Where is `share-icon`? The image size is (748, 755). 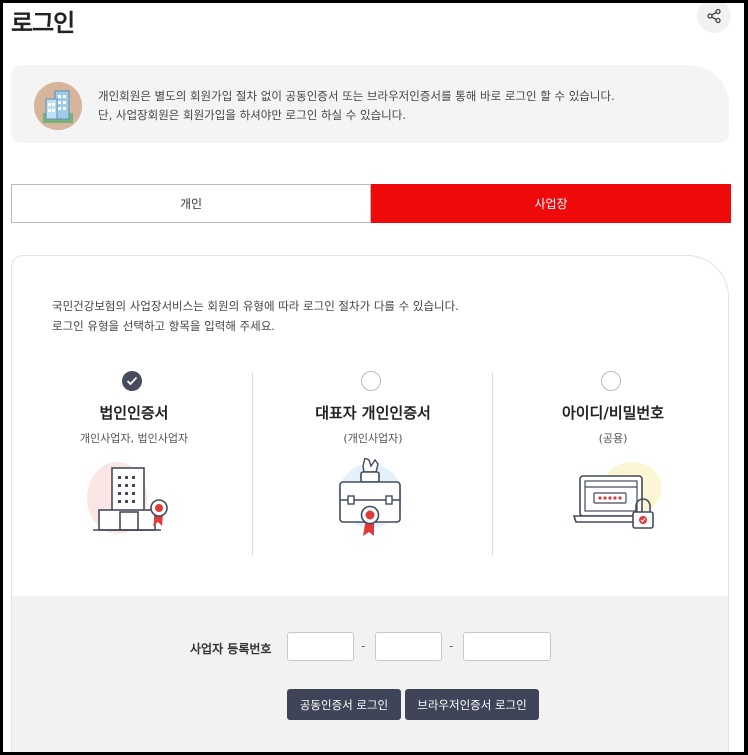
share-icon is located at coordinates (714, 16).